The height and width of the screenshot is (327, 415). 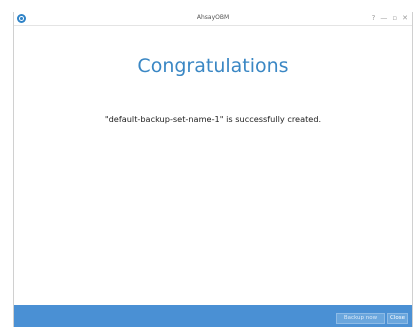 I want to click on window-title: AhsayOBM, so click(x=213, y=17).